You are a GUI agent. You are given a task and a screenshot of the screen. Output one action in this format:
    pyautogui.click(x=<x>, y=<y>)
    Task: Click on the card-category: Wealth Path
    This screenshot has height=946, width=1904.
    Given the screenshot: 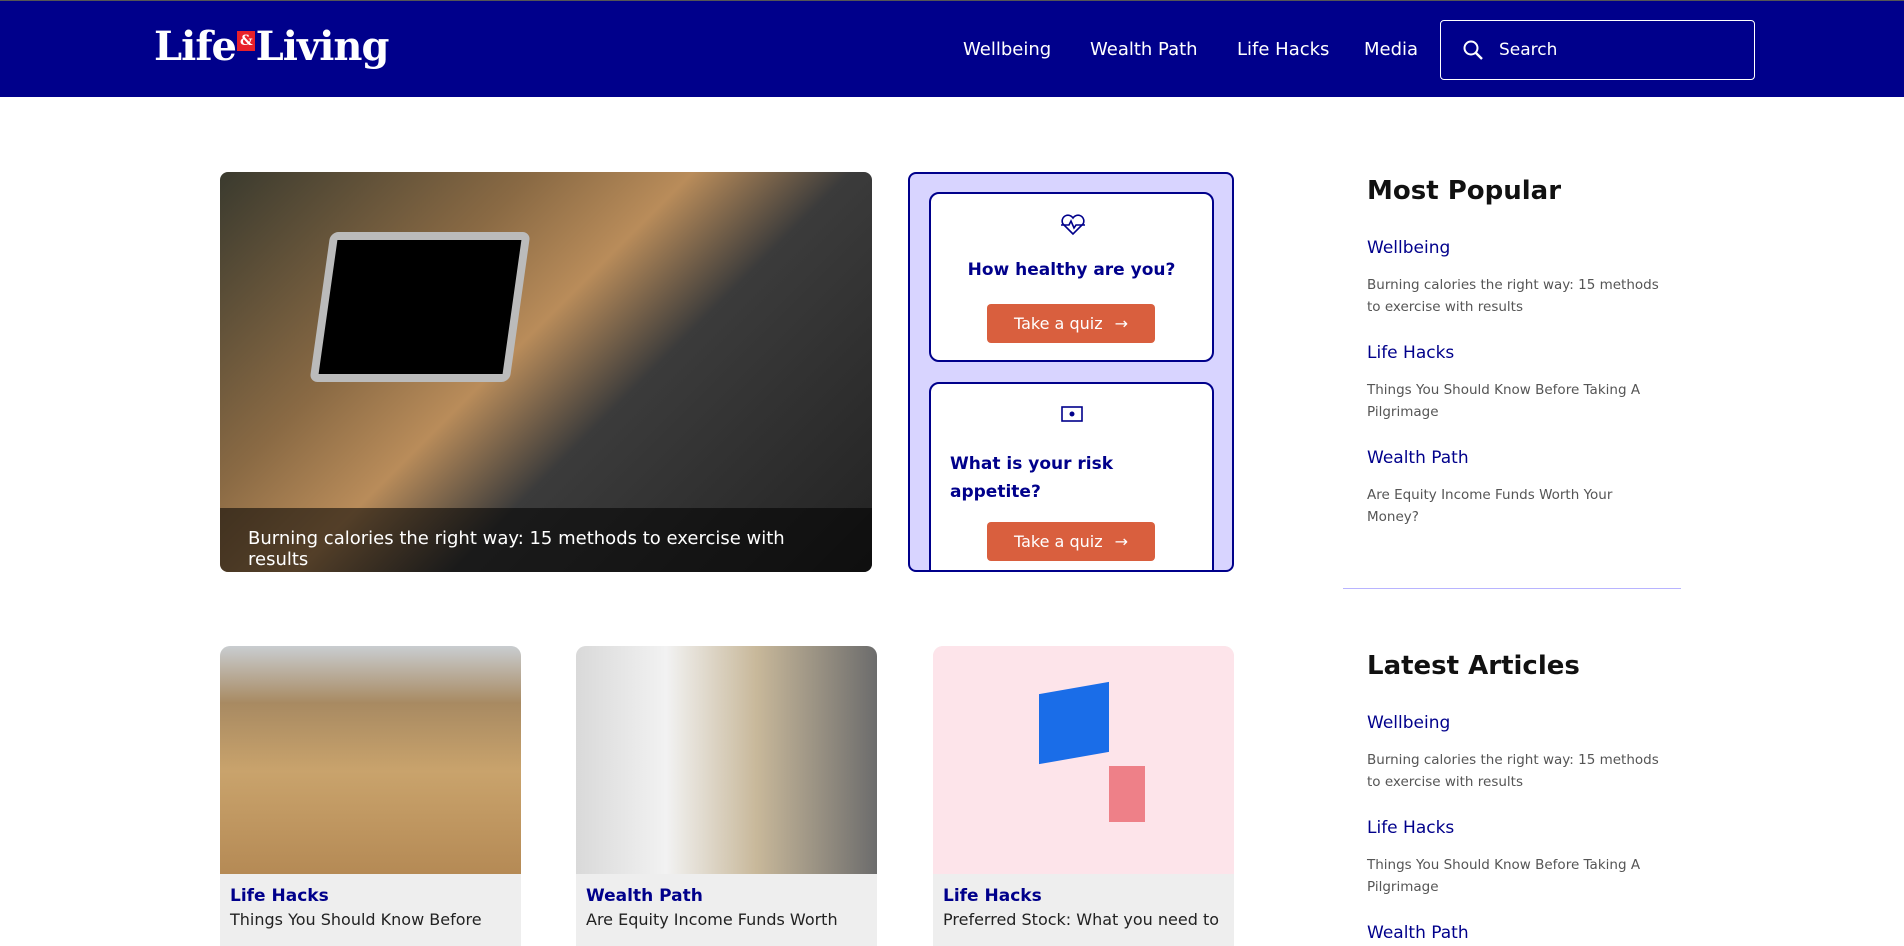 What is the action you would take?
    pyautogui.click(x=644, y=896)
    